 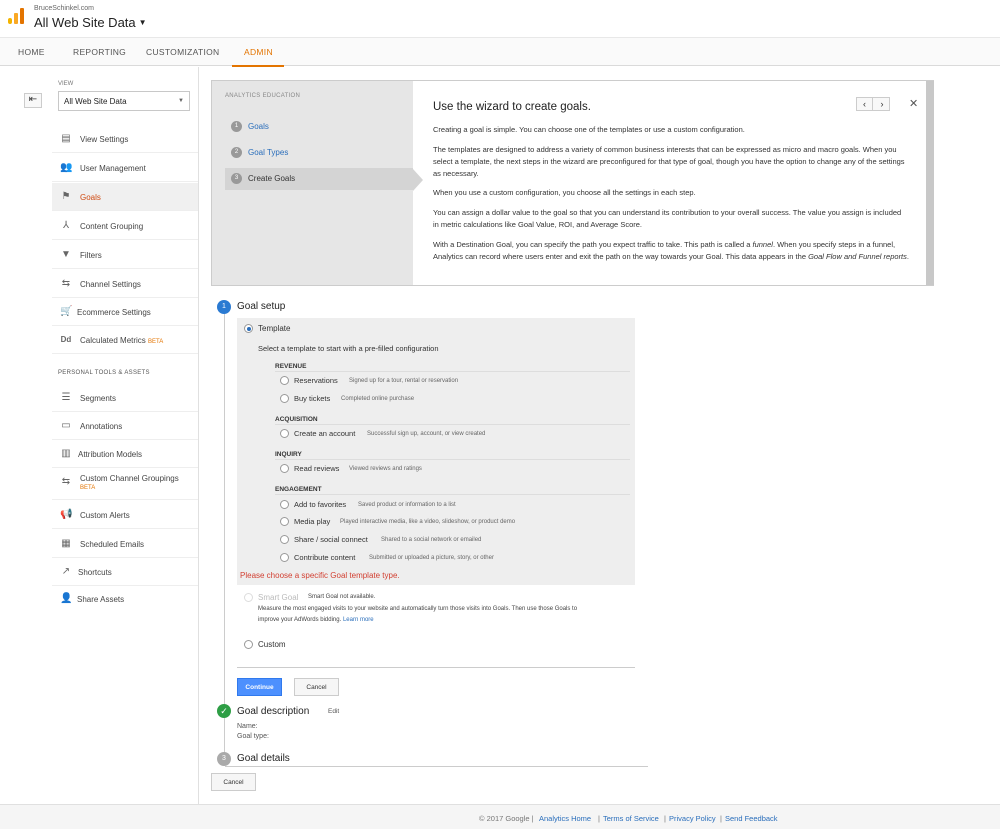 I want to click on step-number: 3, so click(x=236, y=178).